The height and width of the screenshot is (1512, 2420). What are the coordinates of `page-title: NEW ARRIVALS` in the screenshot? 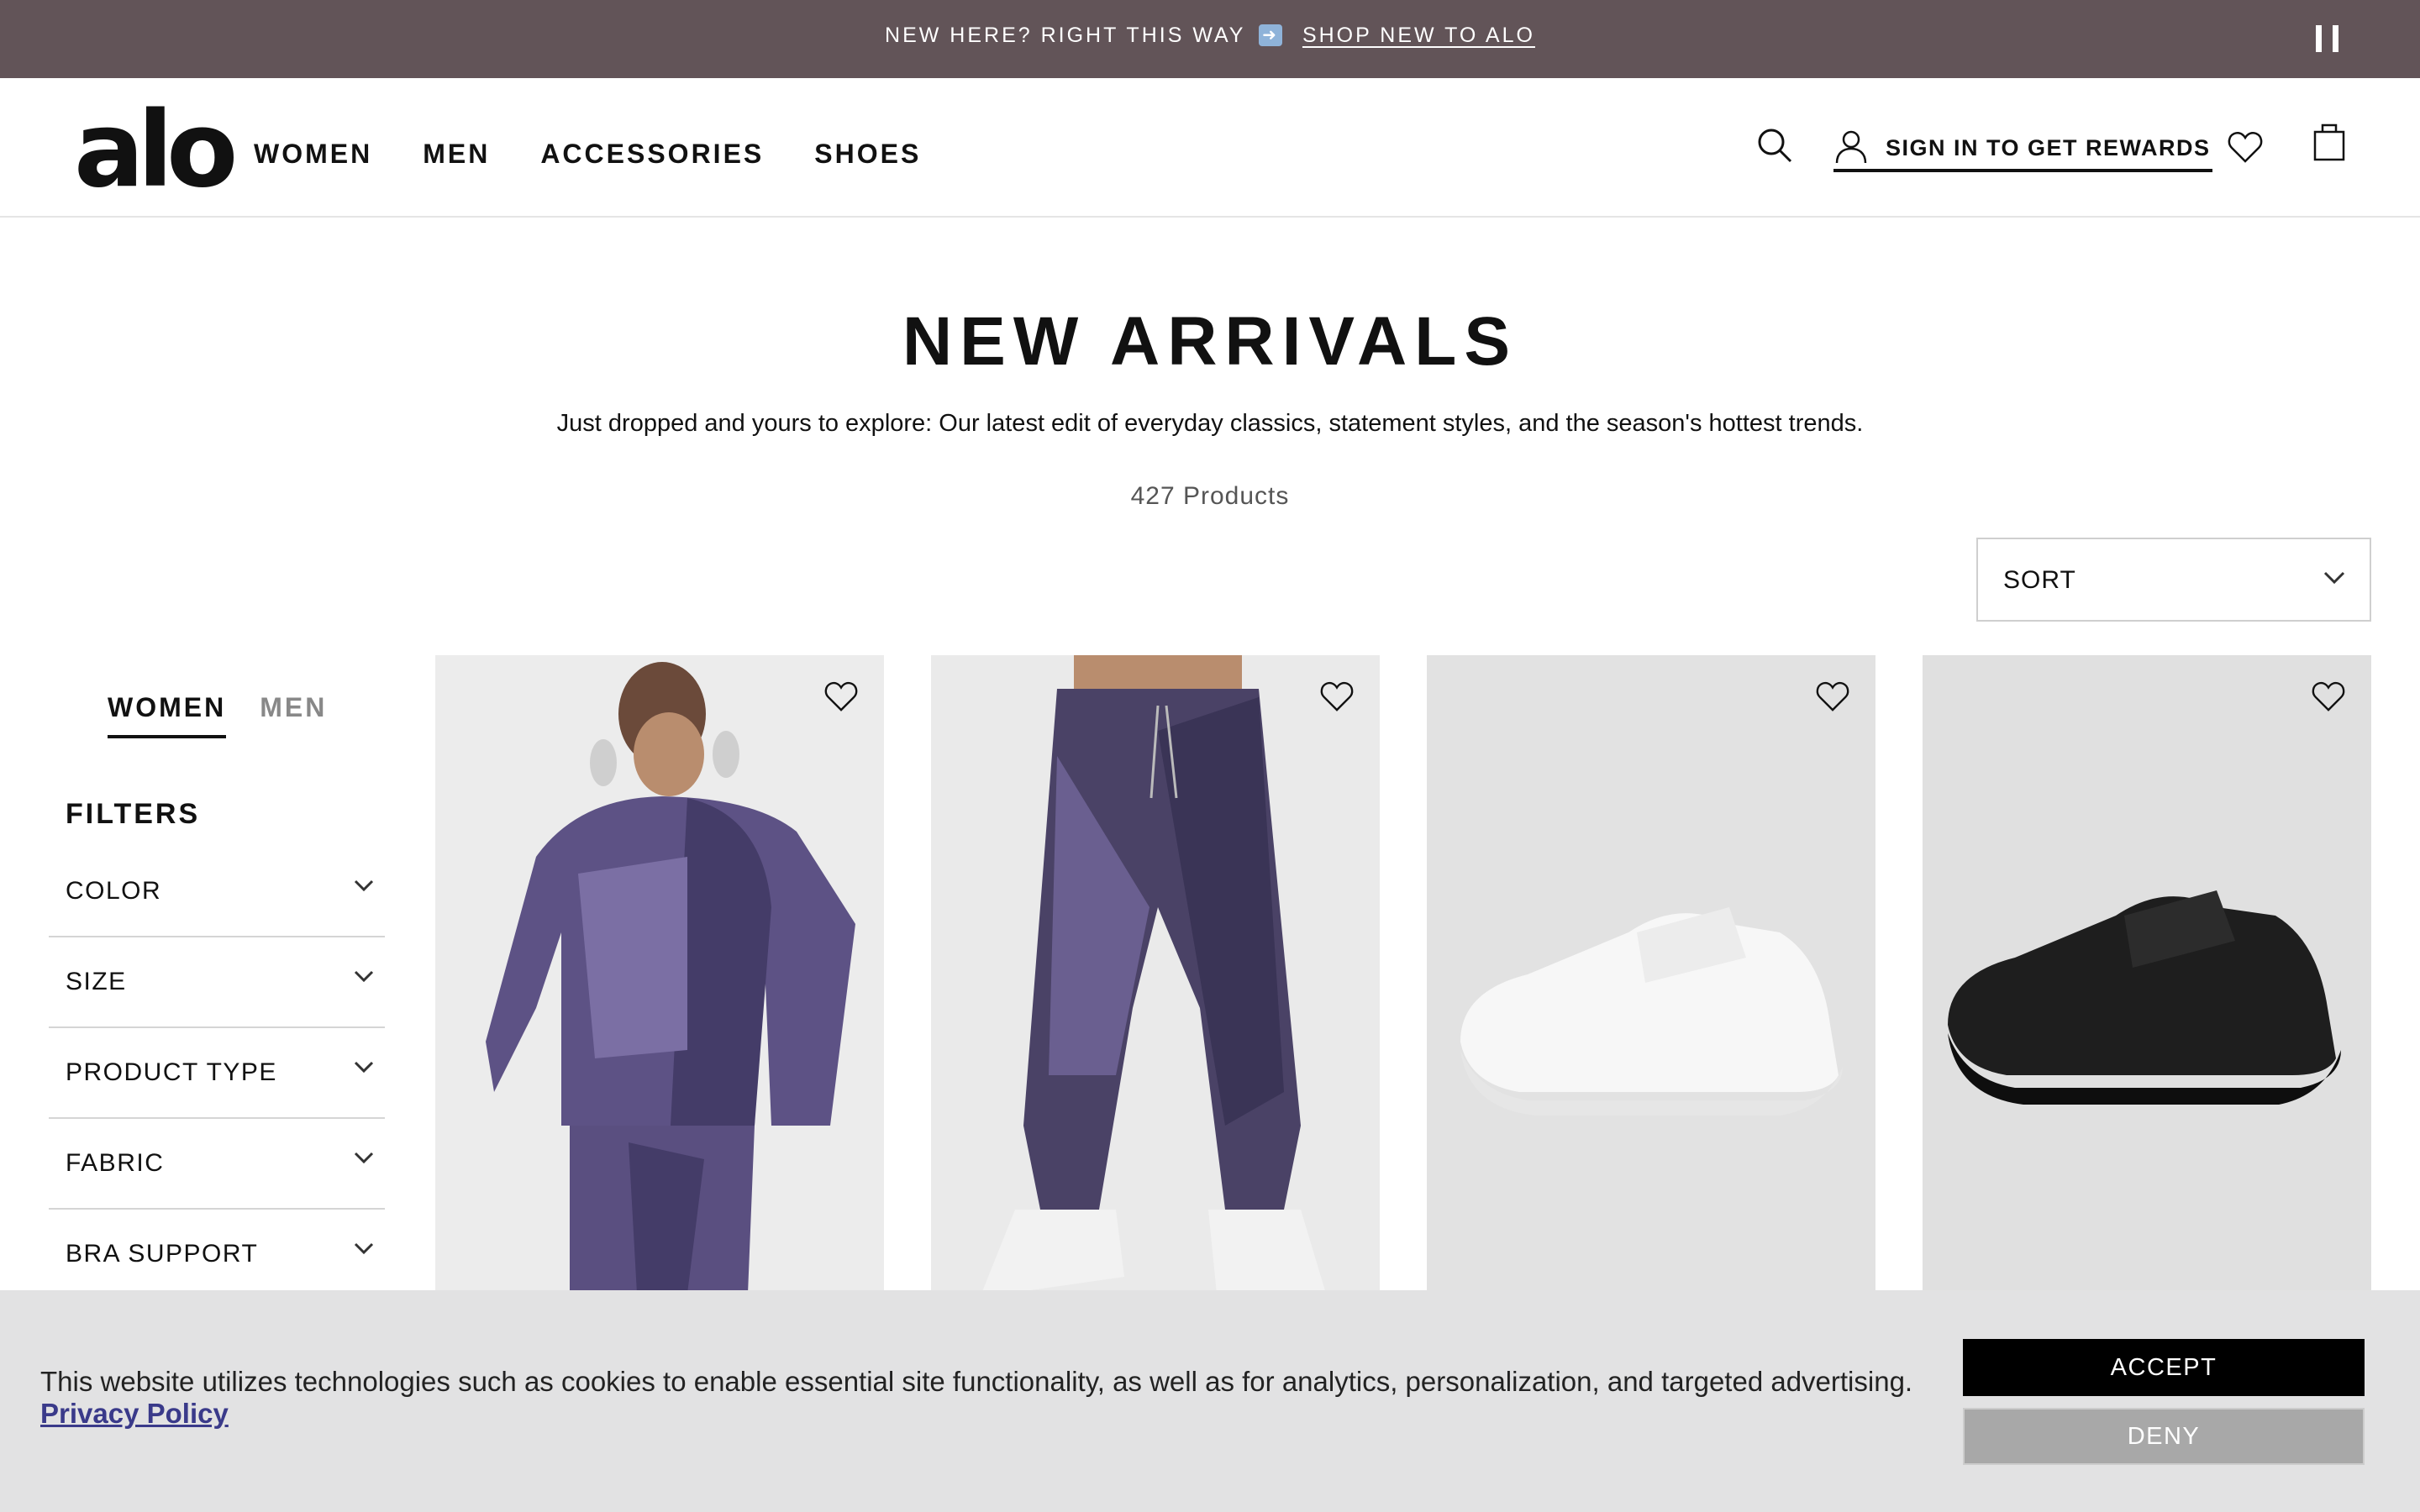 It's located at (1210, 341).